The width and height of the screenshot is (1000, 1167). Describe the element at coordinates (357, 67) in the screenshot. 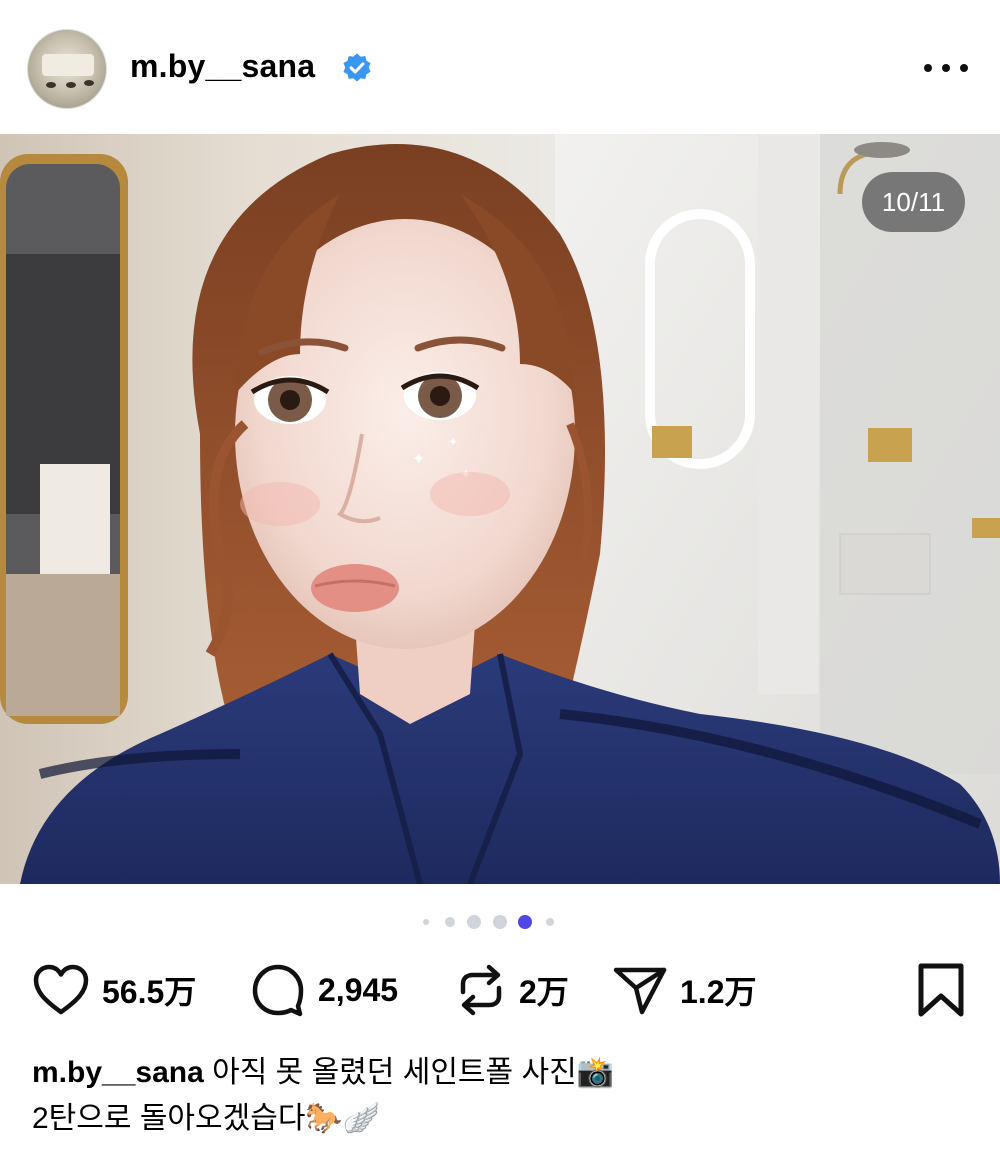

I see `verified-badge-icon` at that location.